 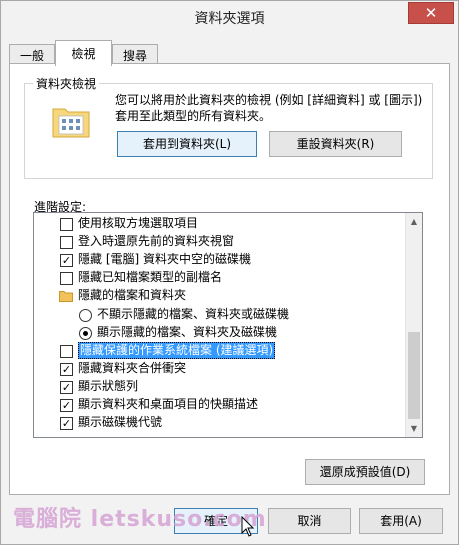 What do you see at coordinates (32, 54) in the screenshot?
I see `tab-general: 一般` at bounding box center [32, 54].